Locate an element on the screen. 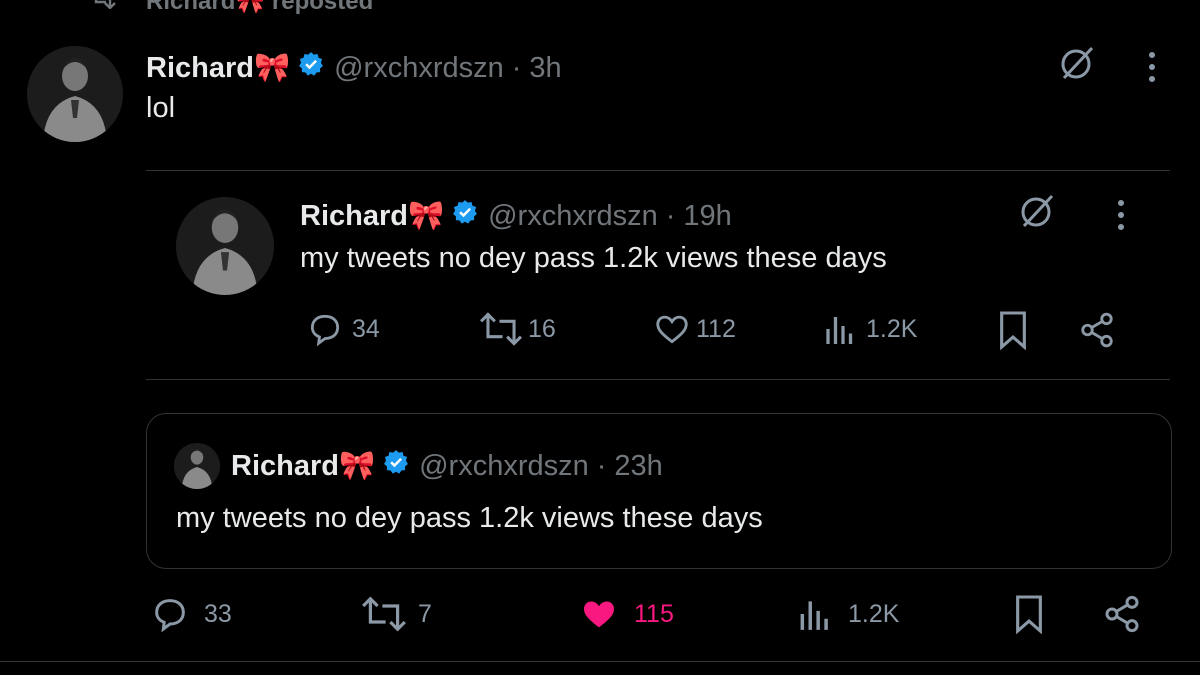  reply-button: 33 is located at coordinates (191, 614).